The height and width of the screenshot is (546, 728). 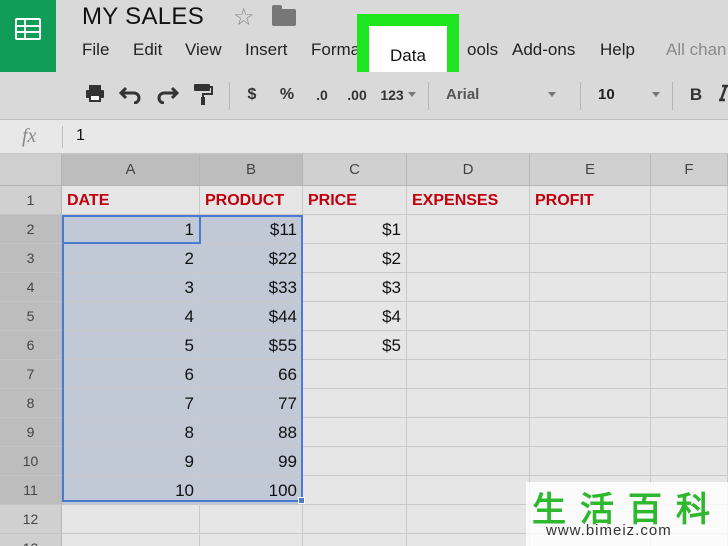 What do you see at coordinates (468, 200) in the screenshot?
I see `column-label-cell: EXPENSES` at bounding box center [468, 200].